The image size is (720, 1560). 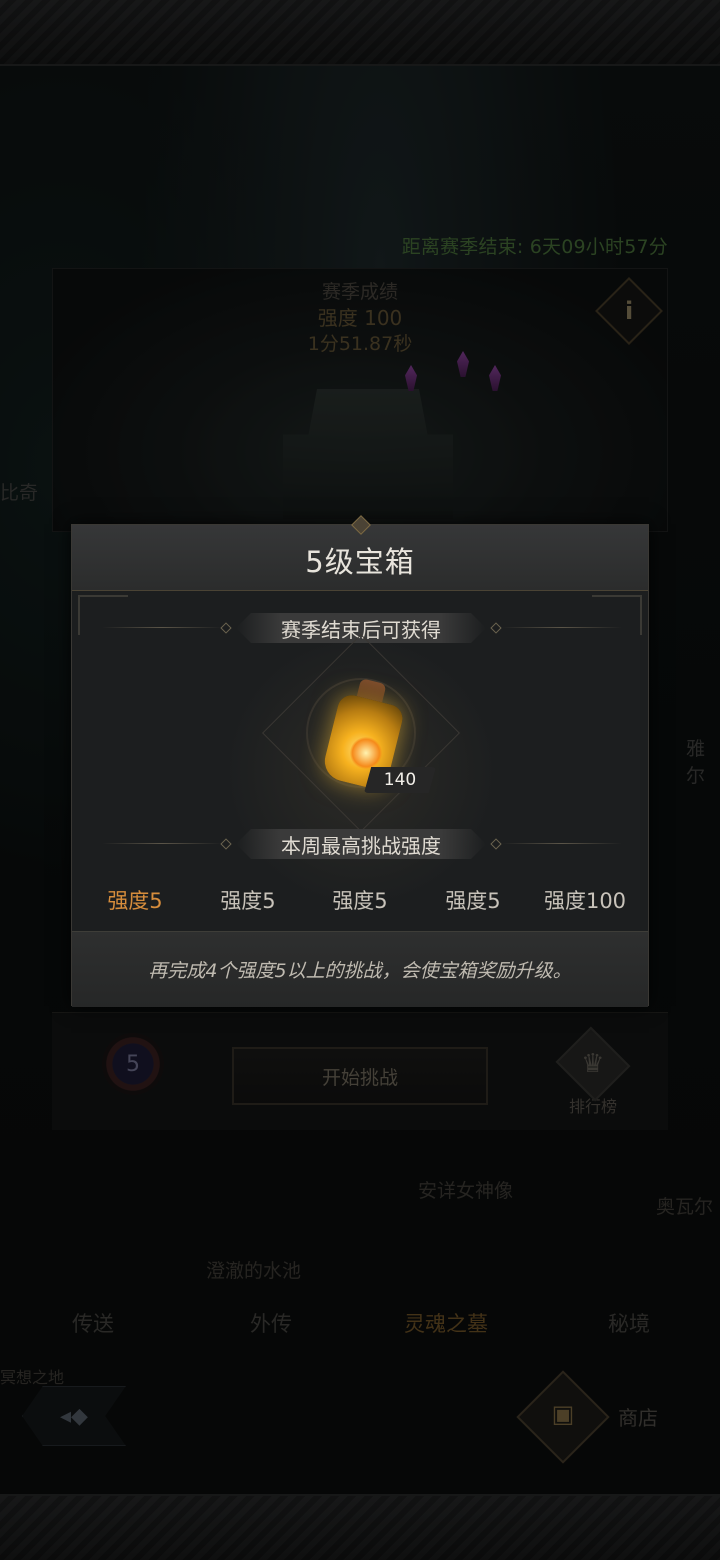 I want to click on upgrade-hint: 再完成4个强度5以上的挑战，会使宝箱奖励升级。, so click(x=360, y=969).